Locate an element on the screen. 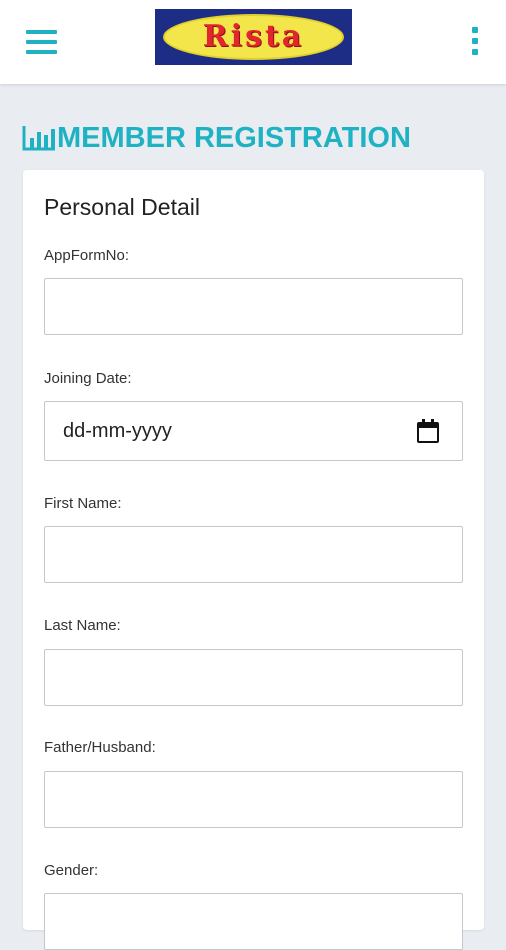 This screenshot has width=506, height=950. page-title: MEMBER REGISTRATION is located at coordinates (216, 138).